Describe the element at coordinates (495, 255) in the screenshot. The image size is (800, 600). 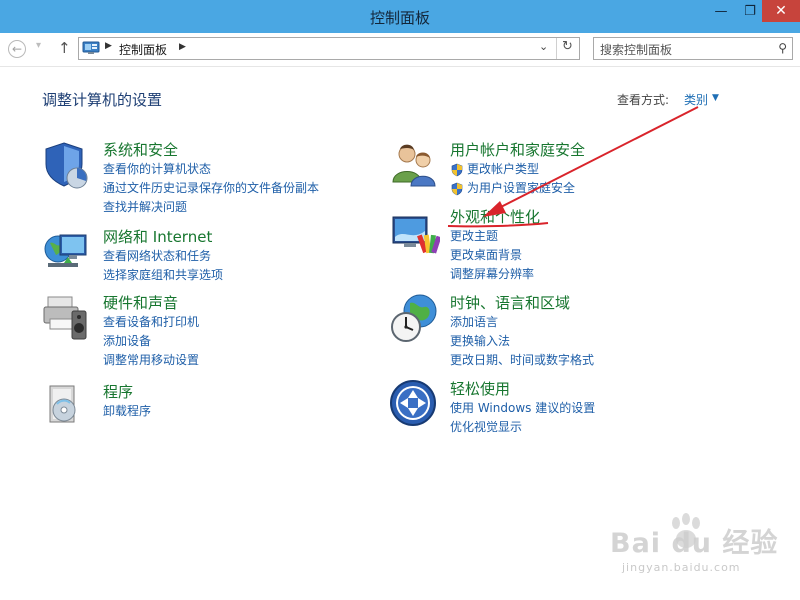
I see `link-desktop-background: 更改桌面背景` at that location.